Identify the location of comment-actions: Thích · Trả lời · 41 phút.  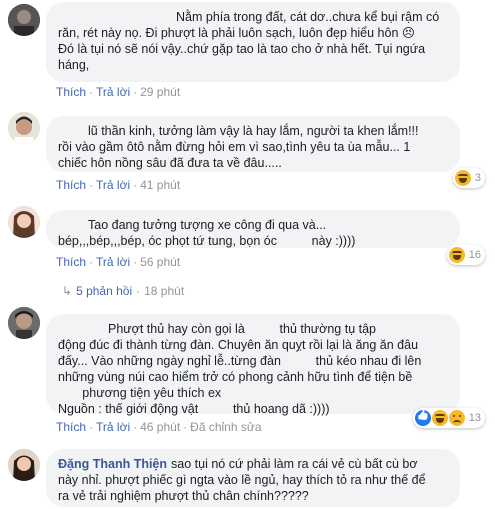
(118, 185).